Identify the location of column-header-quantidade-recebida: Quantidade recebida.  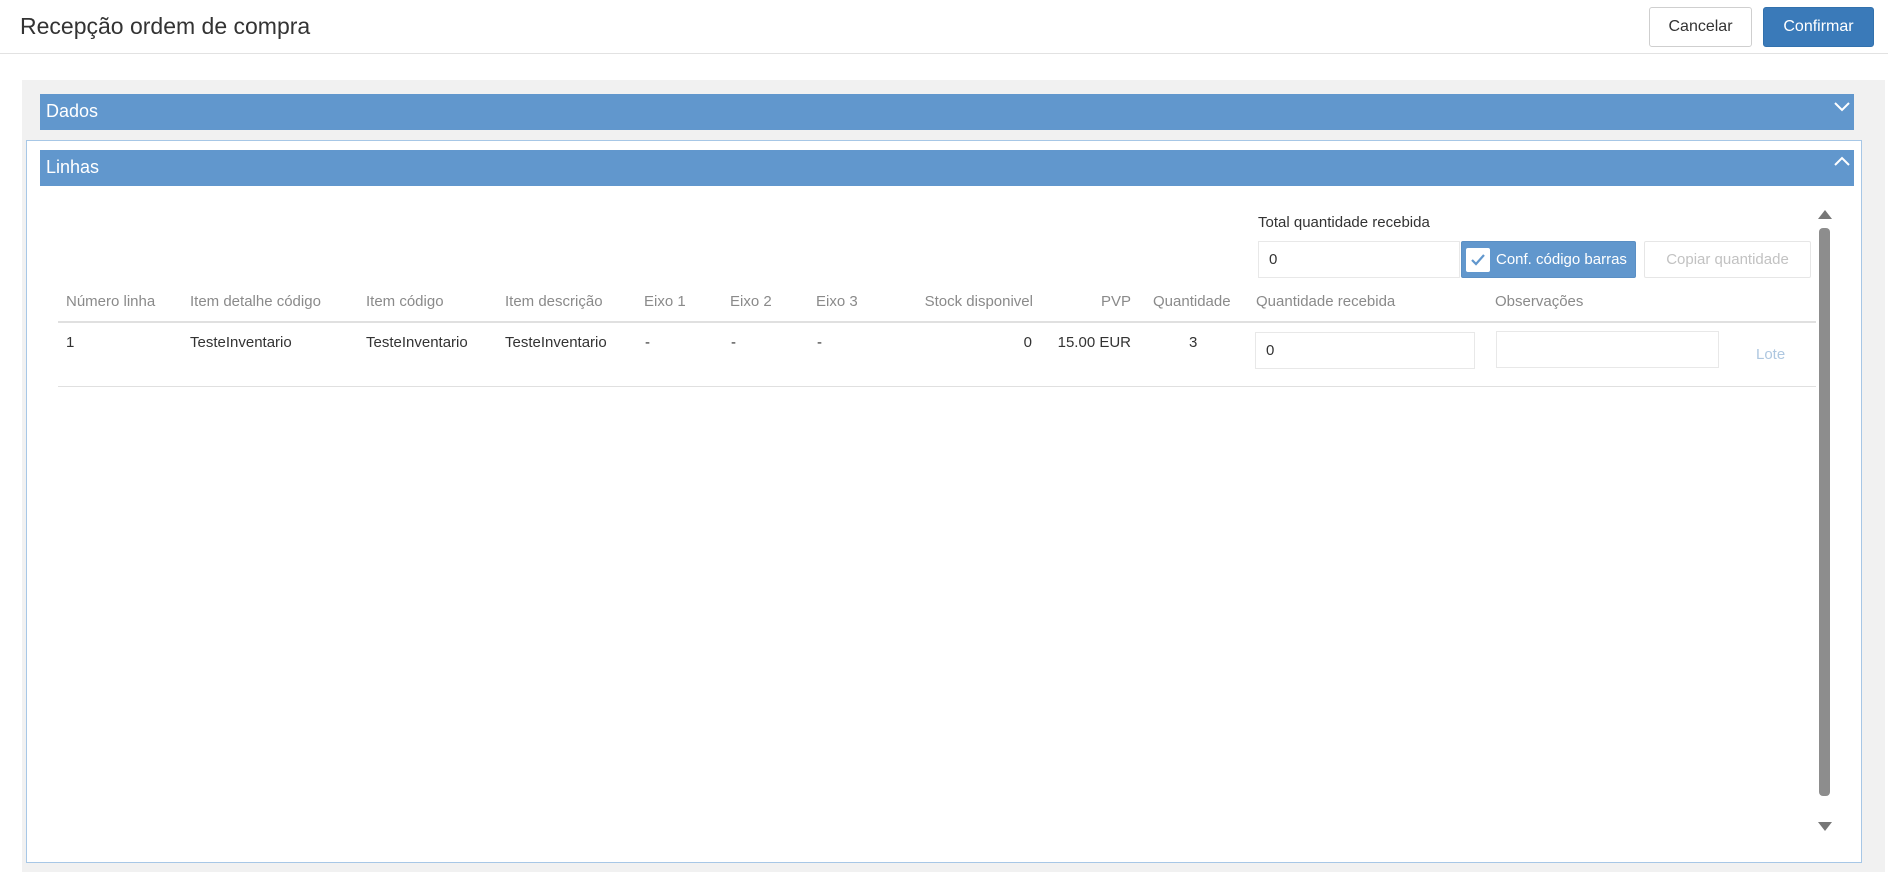
(1325, 301).